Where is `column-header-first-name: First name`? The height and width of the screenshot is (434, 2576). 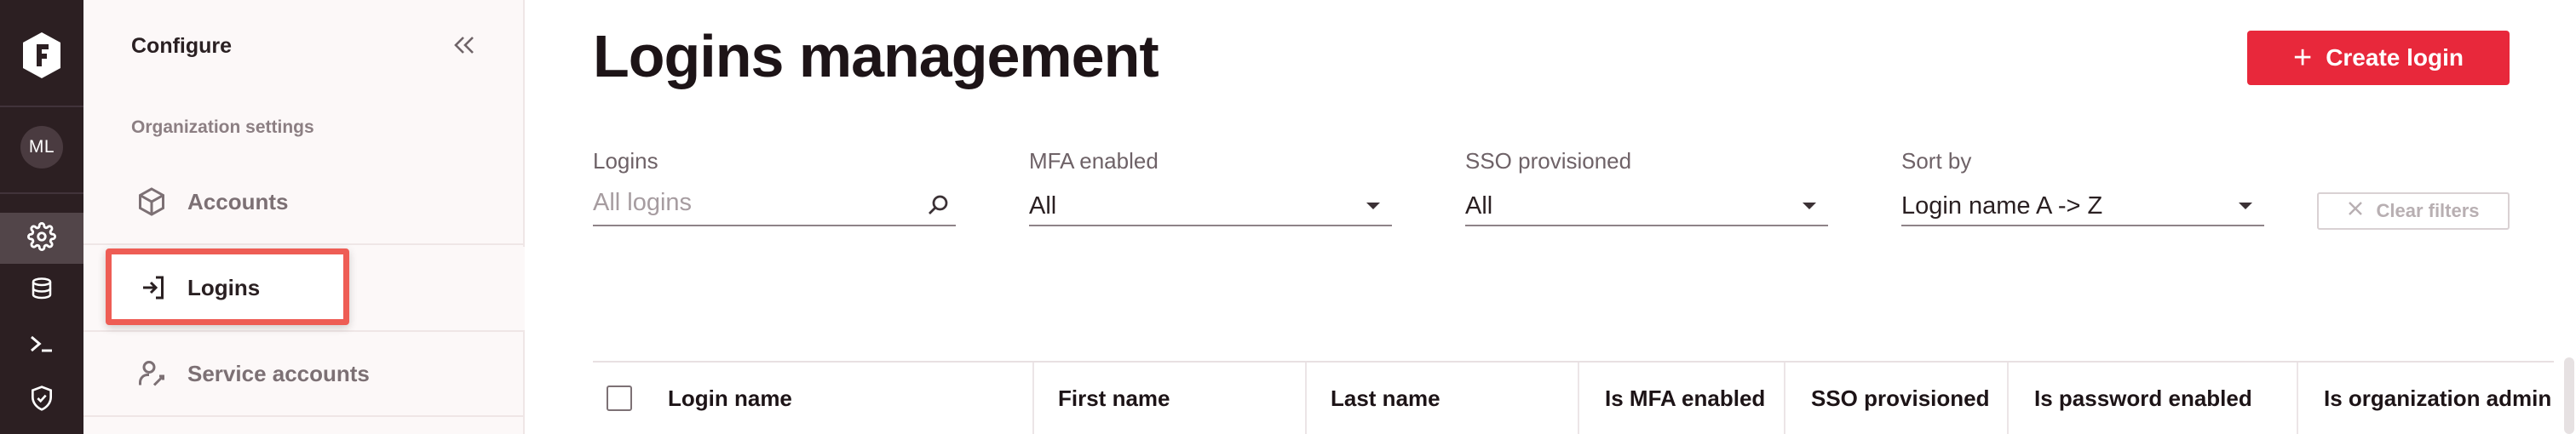 column-header-first-name: First name is located at coordinates (1171, 398).